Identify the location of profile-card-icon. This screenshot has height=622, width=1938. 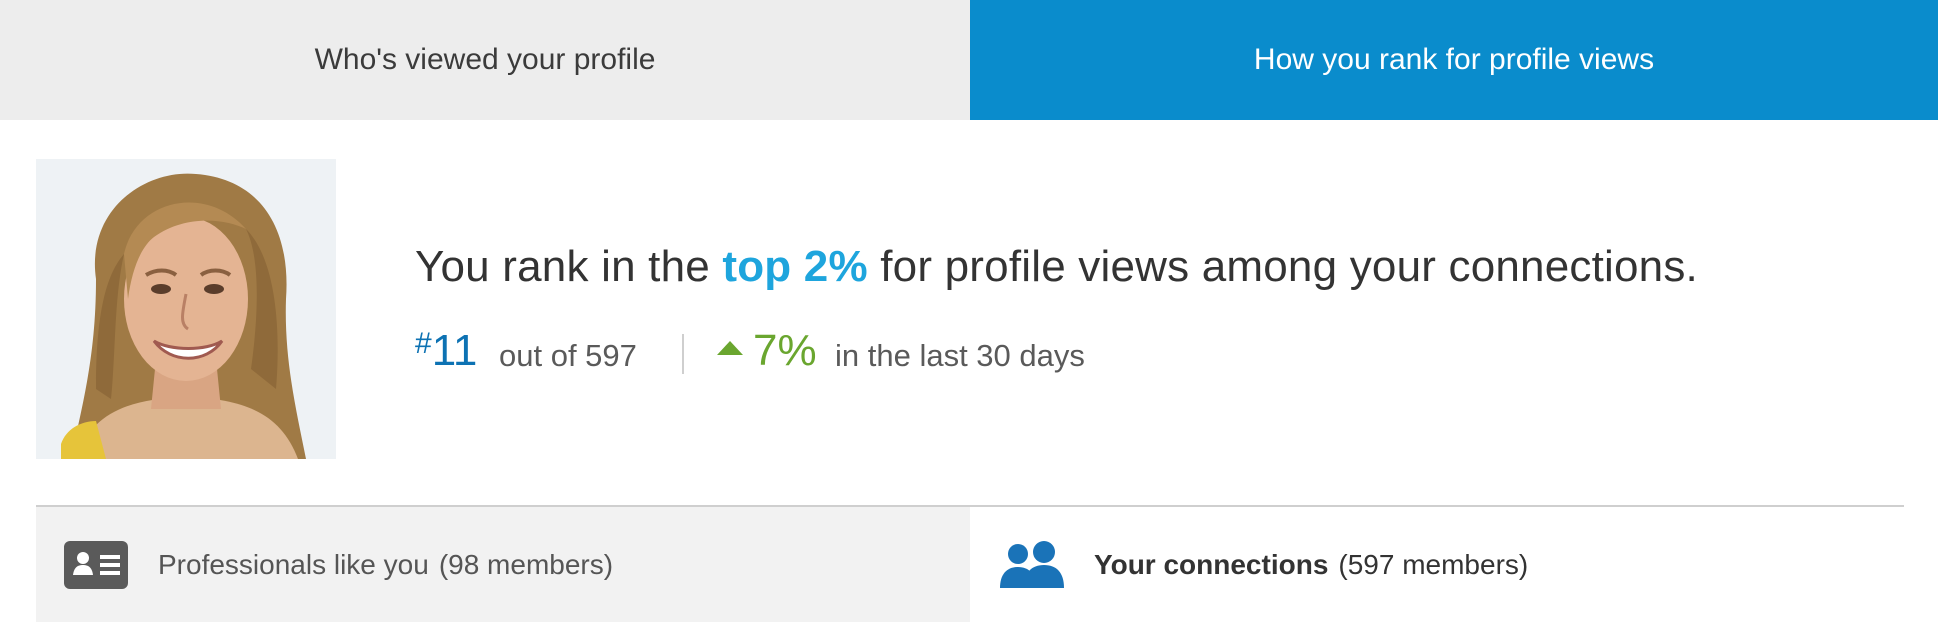
(96, 564).